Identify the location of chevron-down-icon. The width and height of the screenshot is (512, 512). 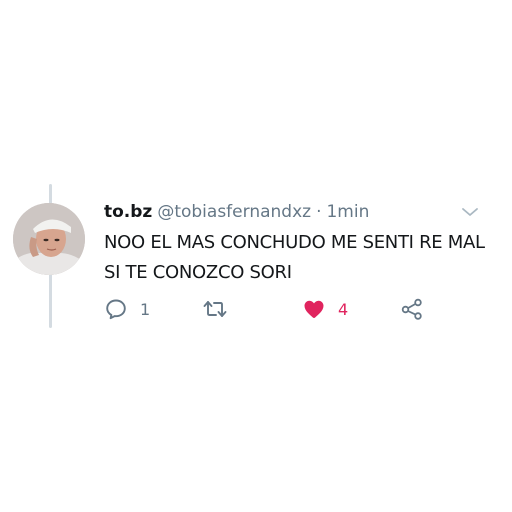
(470, 212).